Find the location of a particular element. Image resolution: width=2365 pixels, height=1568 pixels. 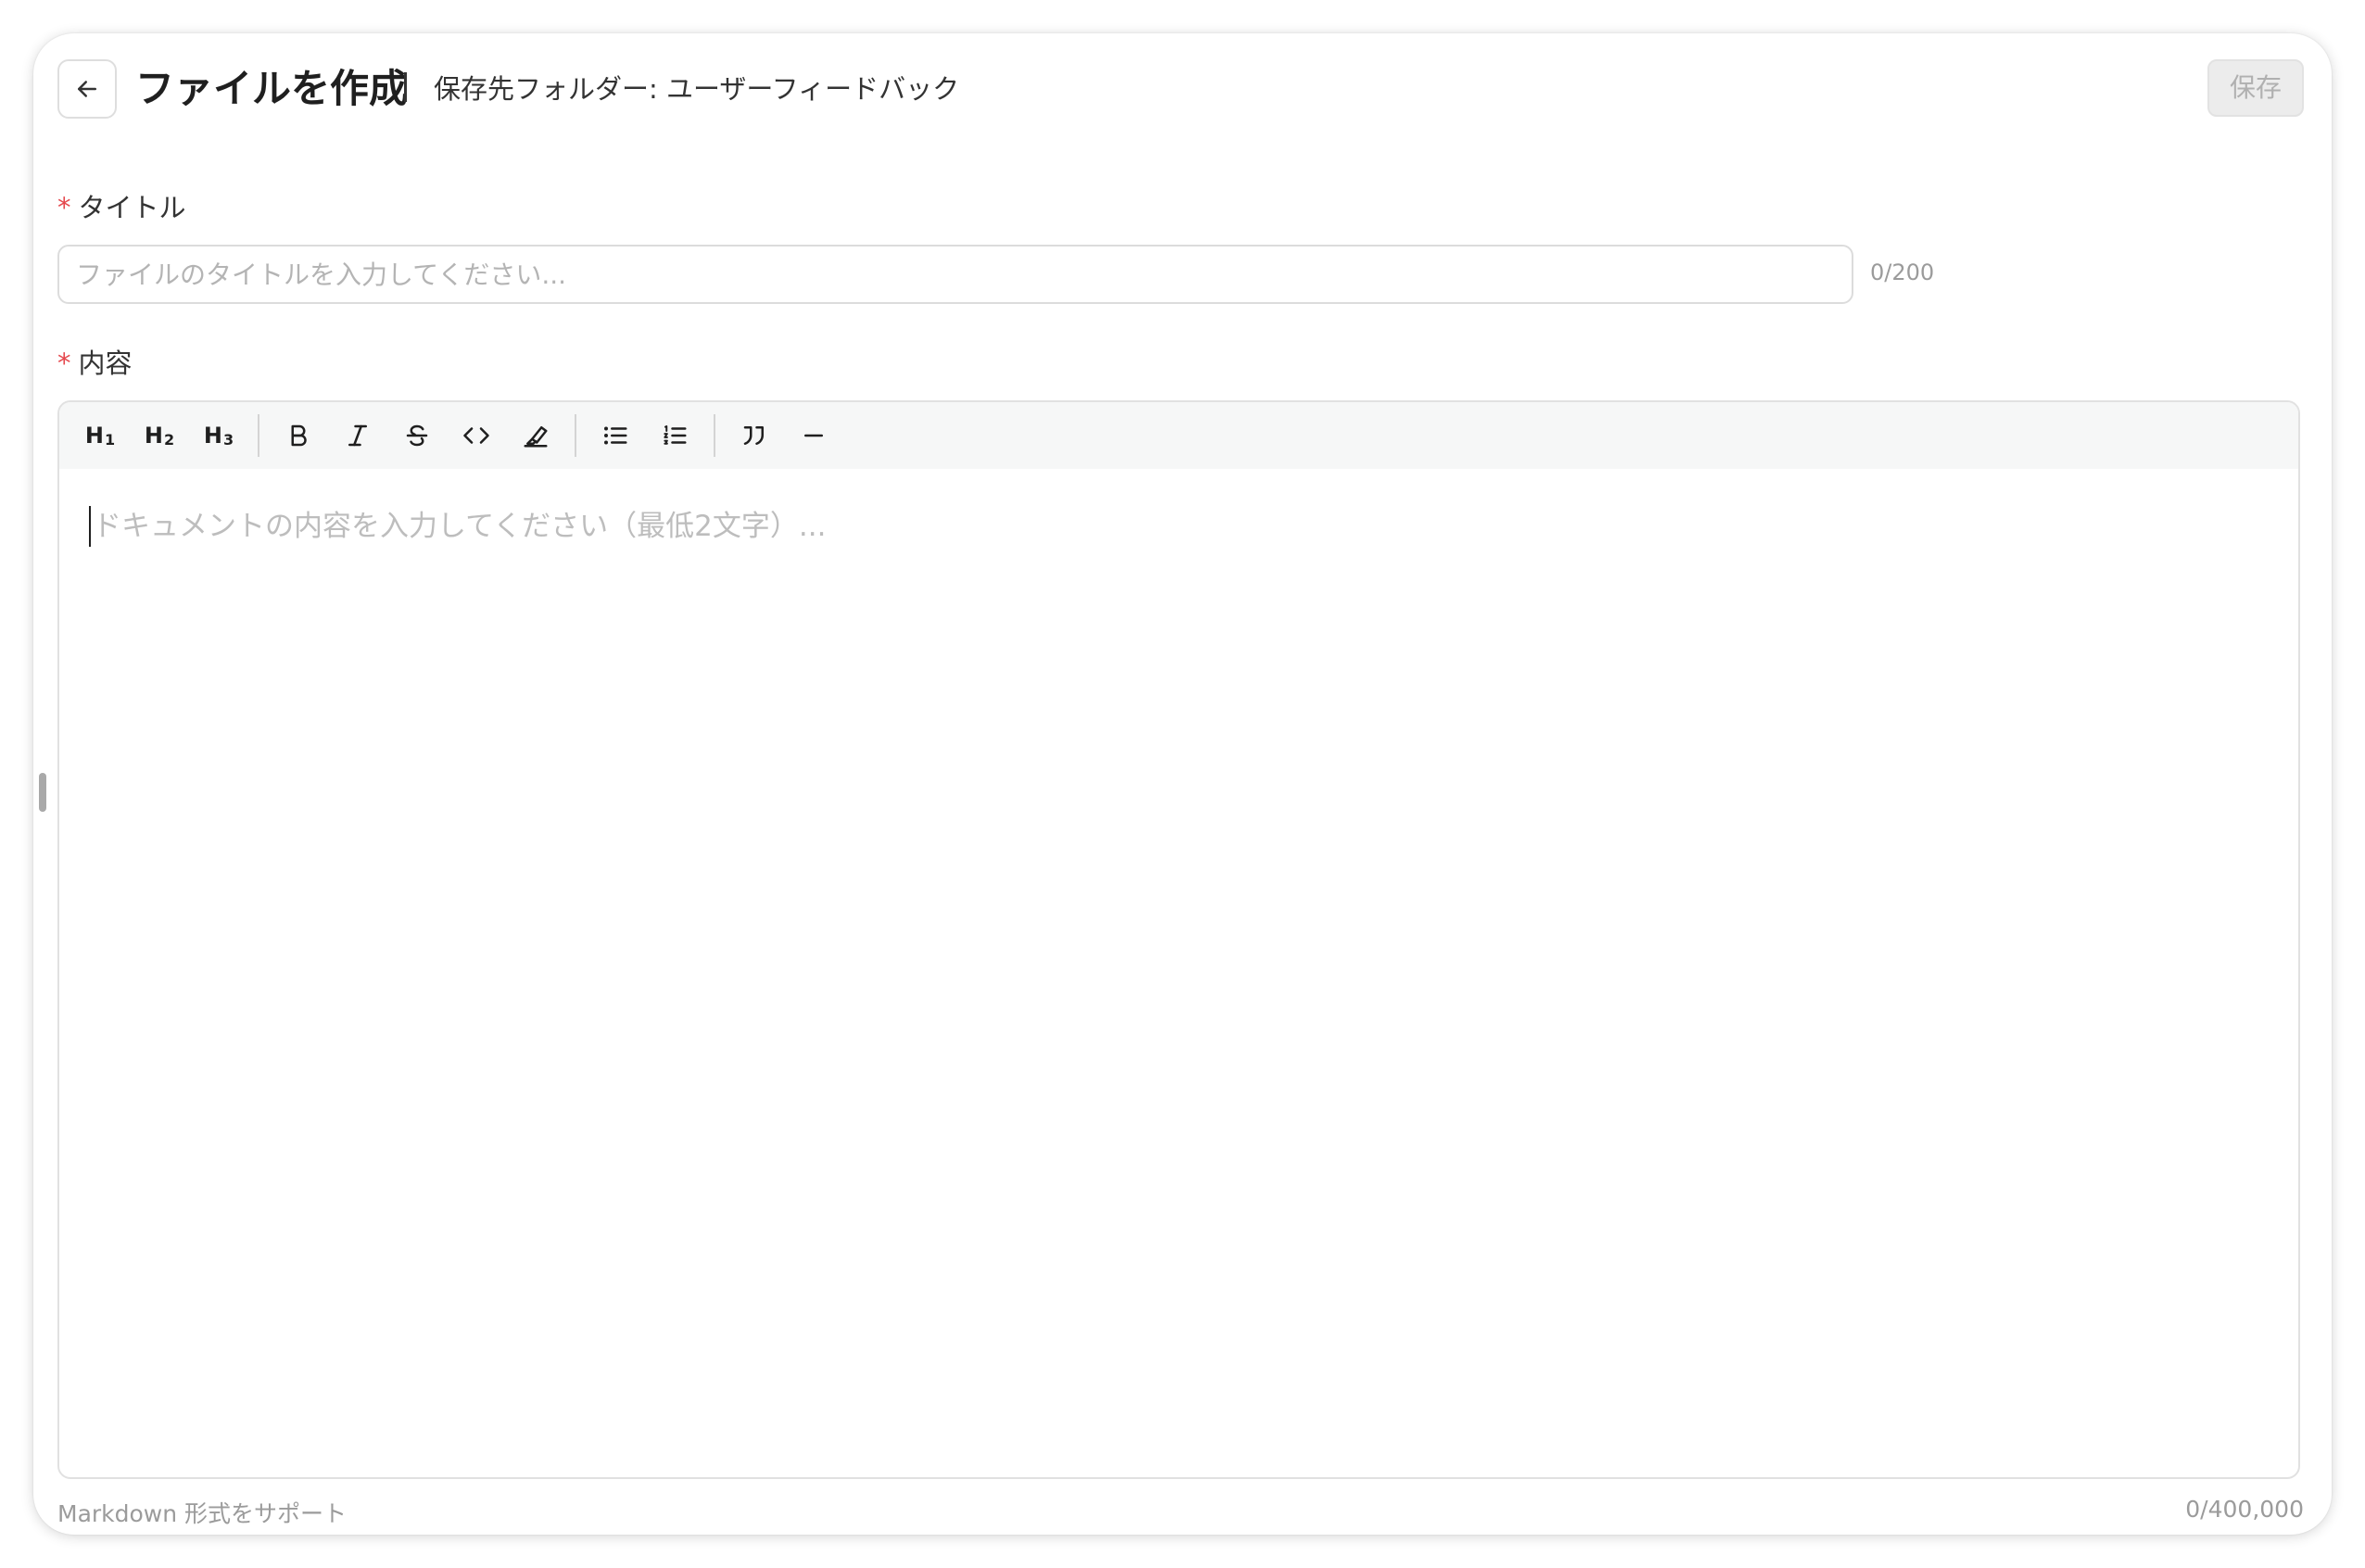

title-label-text: タイトル is located at coordinates (132, 207).